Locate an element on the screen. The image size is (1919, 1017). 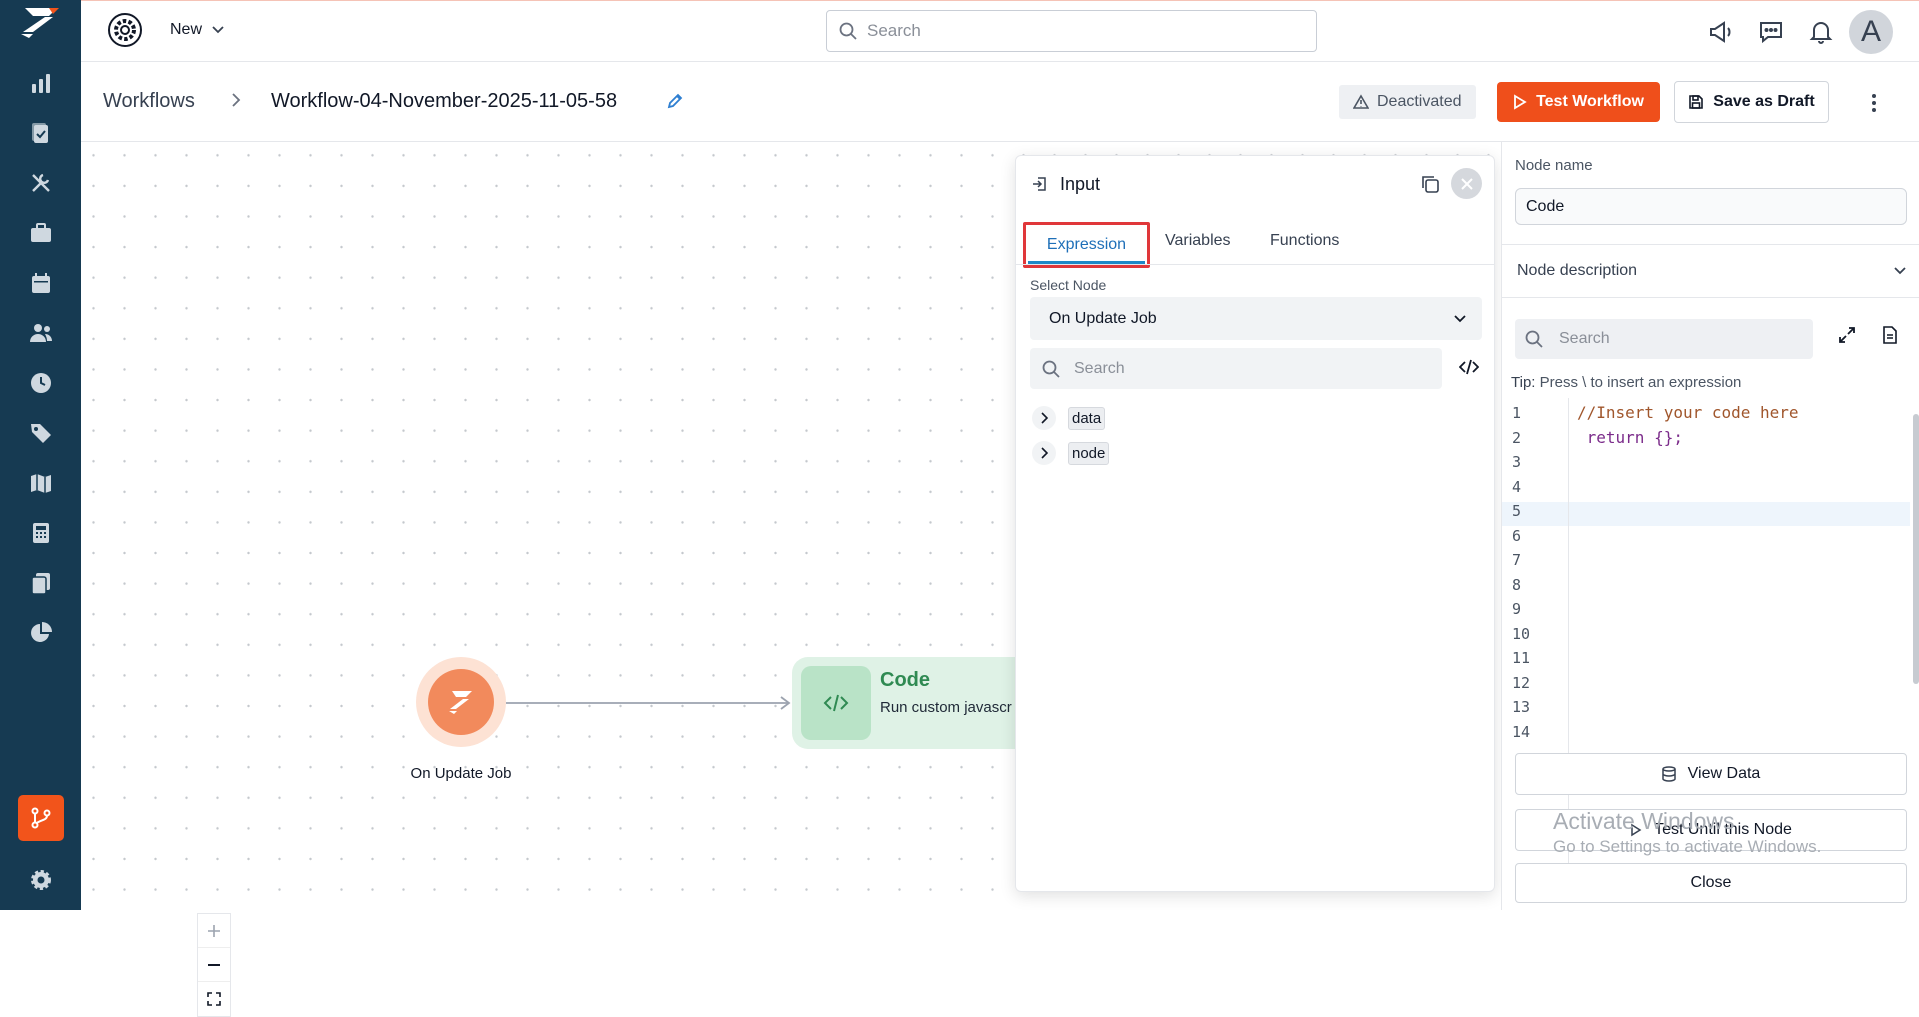
sidebar-item-documents is located at coordinates (41, 583).